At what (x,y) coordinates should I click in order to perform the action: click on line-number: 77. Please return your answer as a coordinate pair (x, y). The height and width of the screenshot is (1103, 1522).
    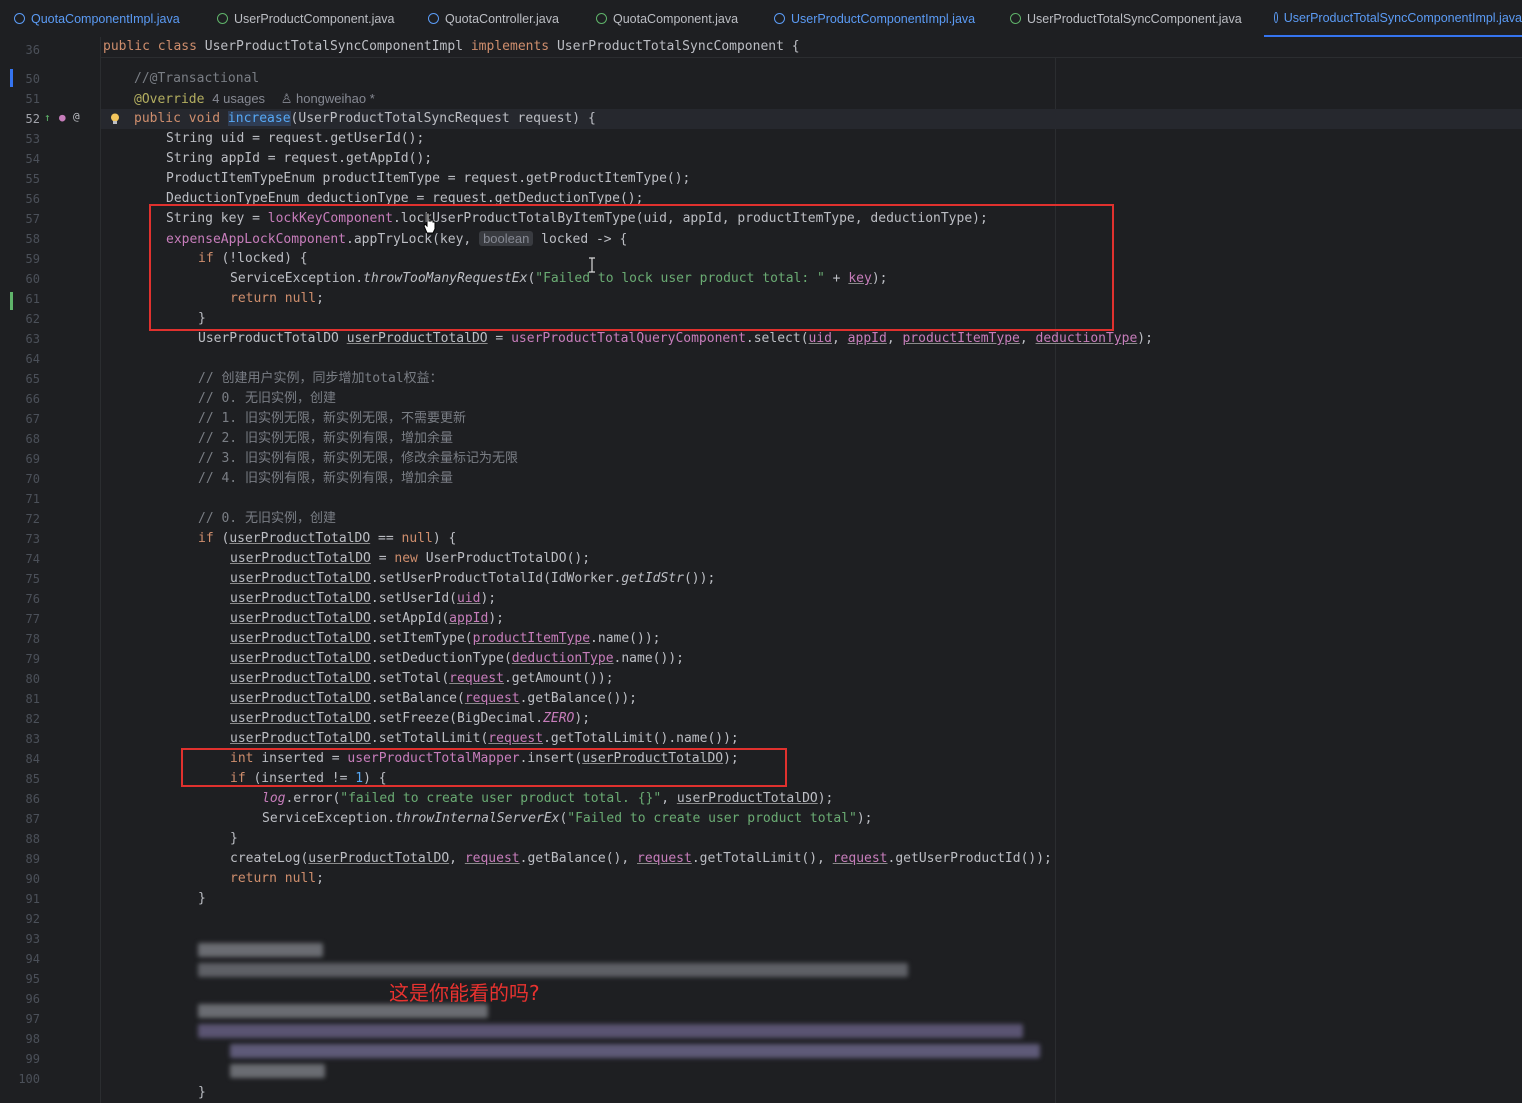
    Looking at the image, I should click on (32, 619).